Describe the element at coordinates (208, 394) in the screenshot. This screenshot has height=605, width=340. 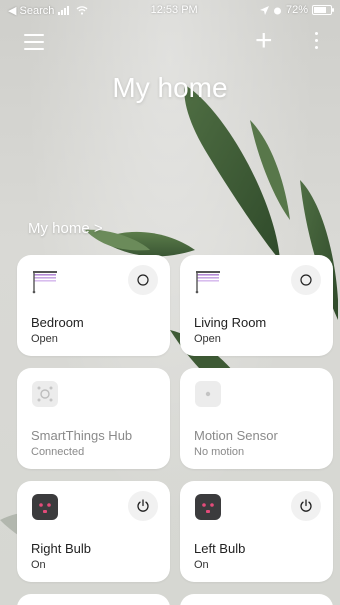
I see `sensor-icon` at that location.